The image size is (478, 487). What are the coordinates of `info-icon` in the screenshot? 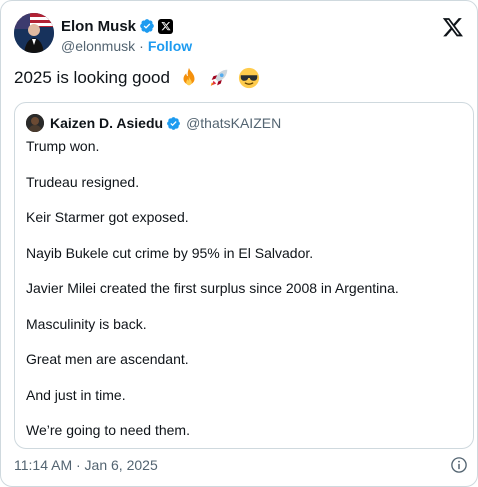 It's located at (459, 465).